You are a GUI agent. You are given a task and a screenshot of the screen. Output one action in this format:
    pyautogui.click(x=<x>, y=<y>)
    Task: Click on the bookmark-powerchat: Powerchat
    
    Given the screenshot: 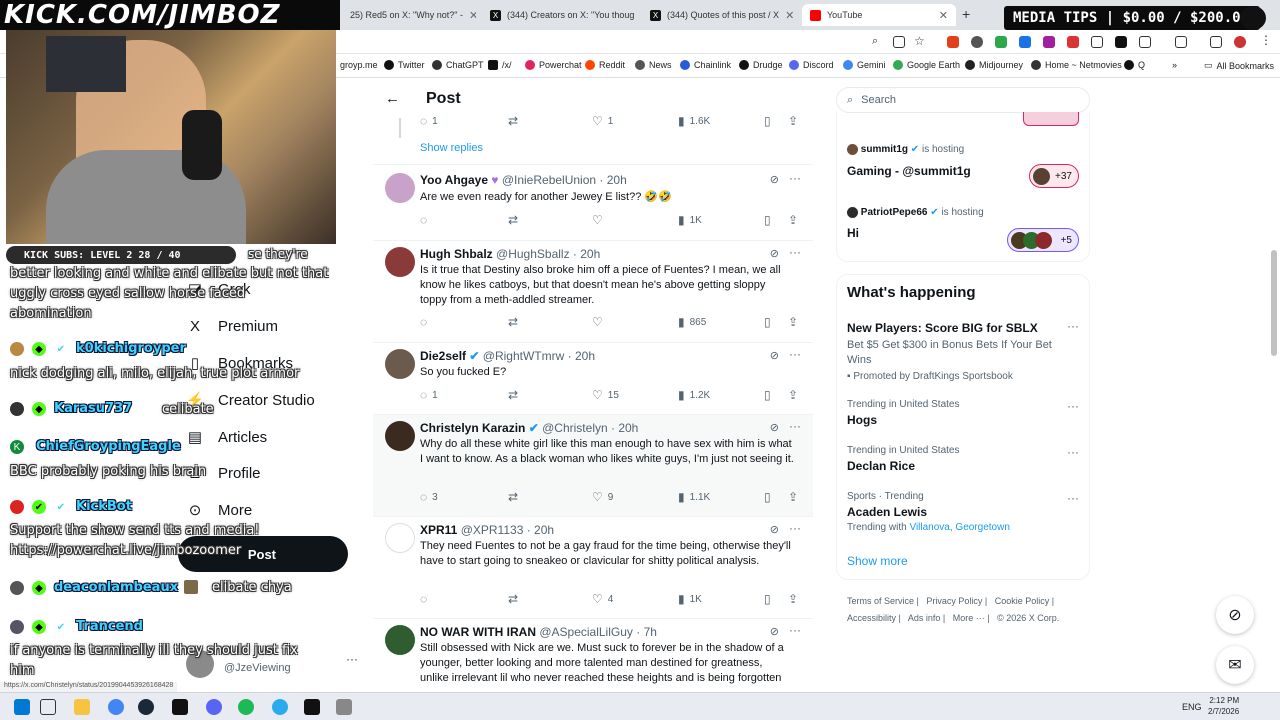 What is the action you would take?
    pyautogui.click(x=553, y=65)
    